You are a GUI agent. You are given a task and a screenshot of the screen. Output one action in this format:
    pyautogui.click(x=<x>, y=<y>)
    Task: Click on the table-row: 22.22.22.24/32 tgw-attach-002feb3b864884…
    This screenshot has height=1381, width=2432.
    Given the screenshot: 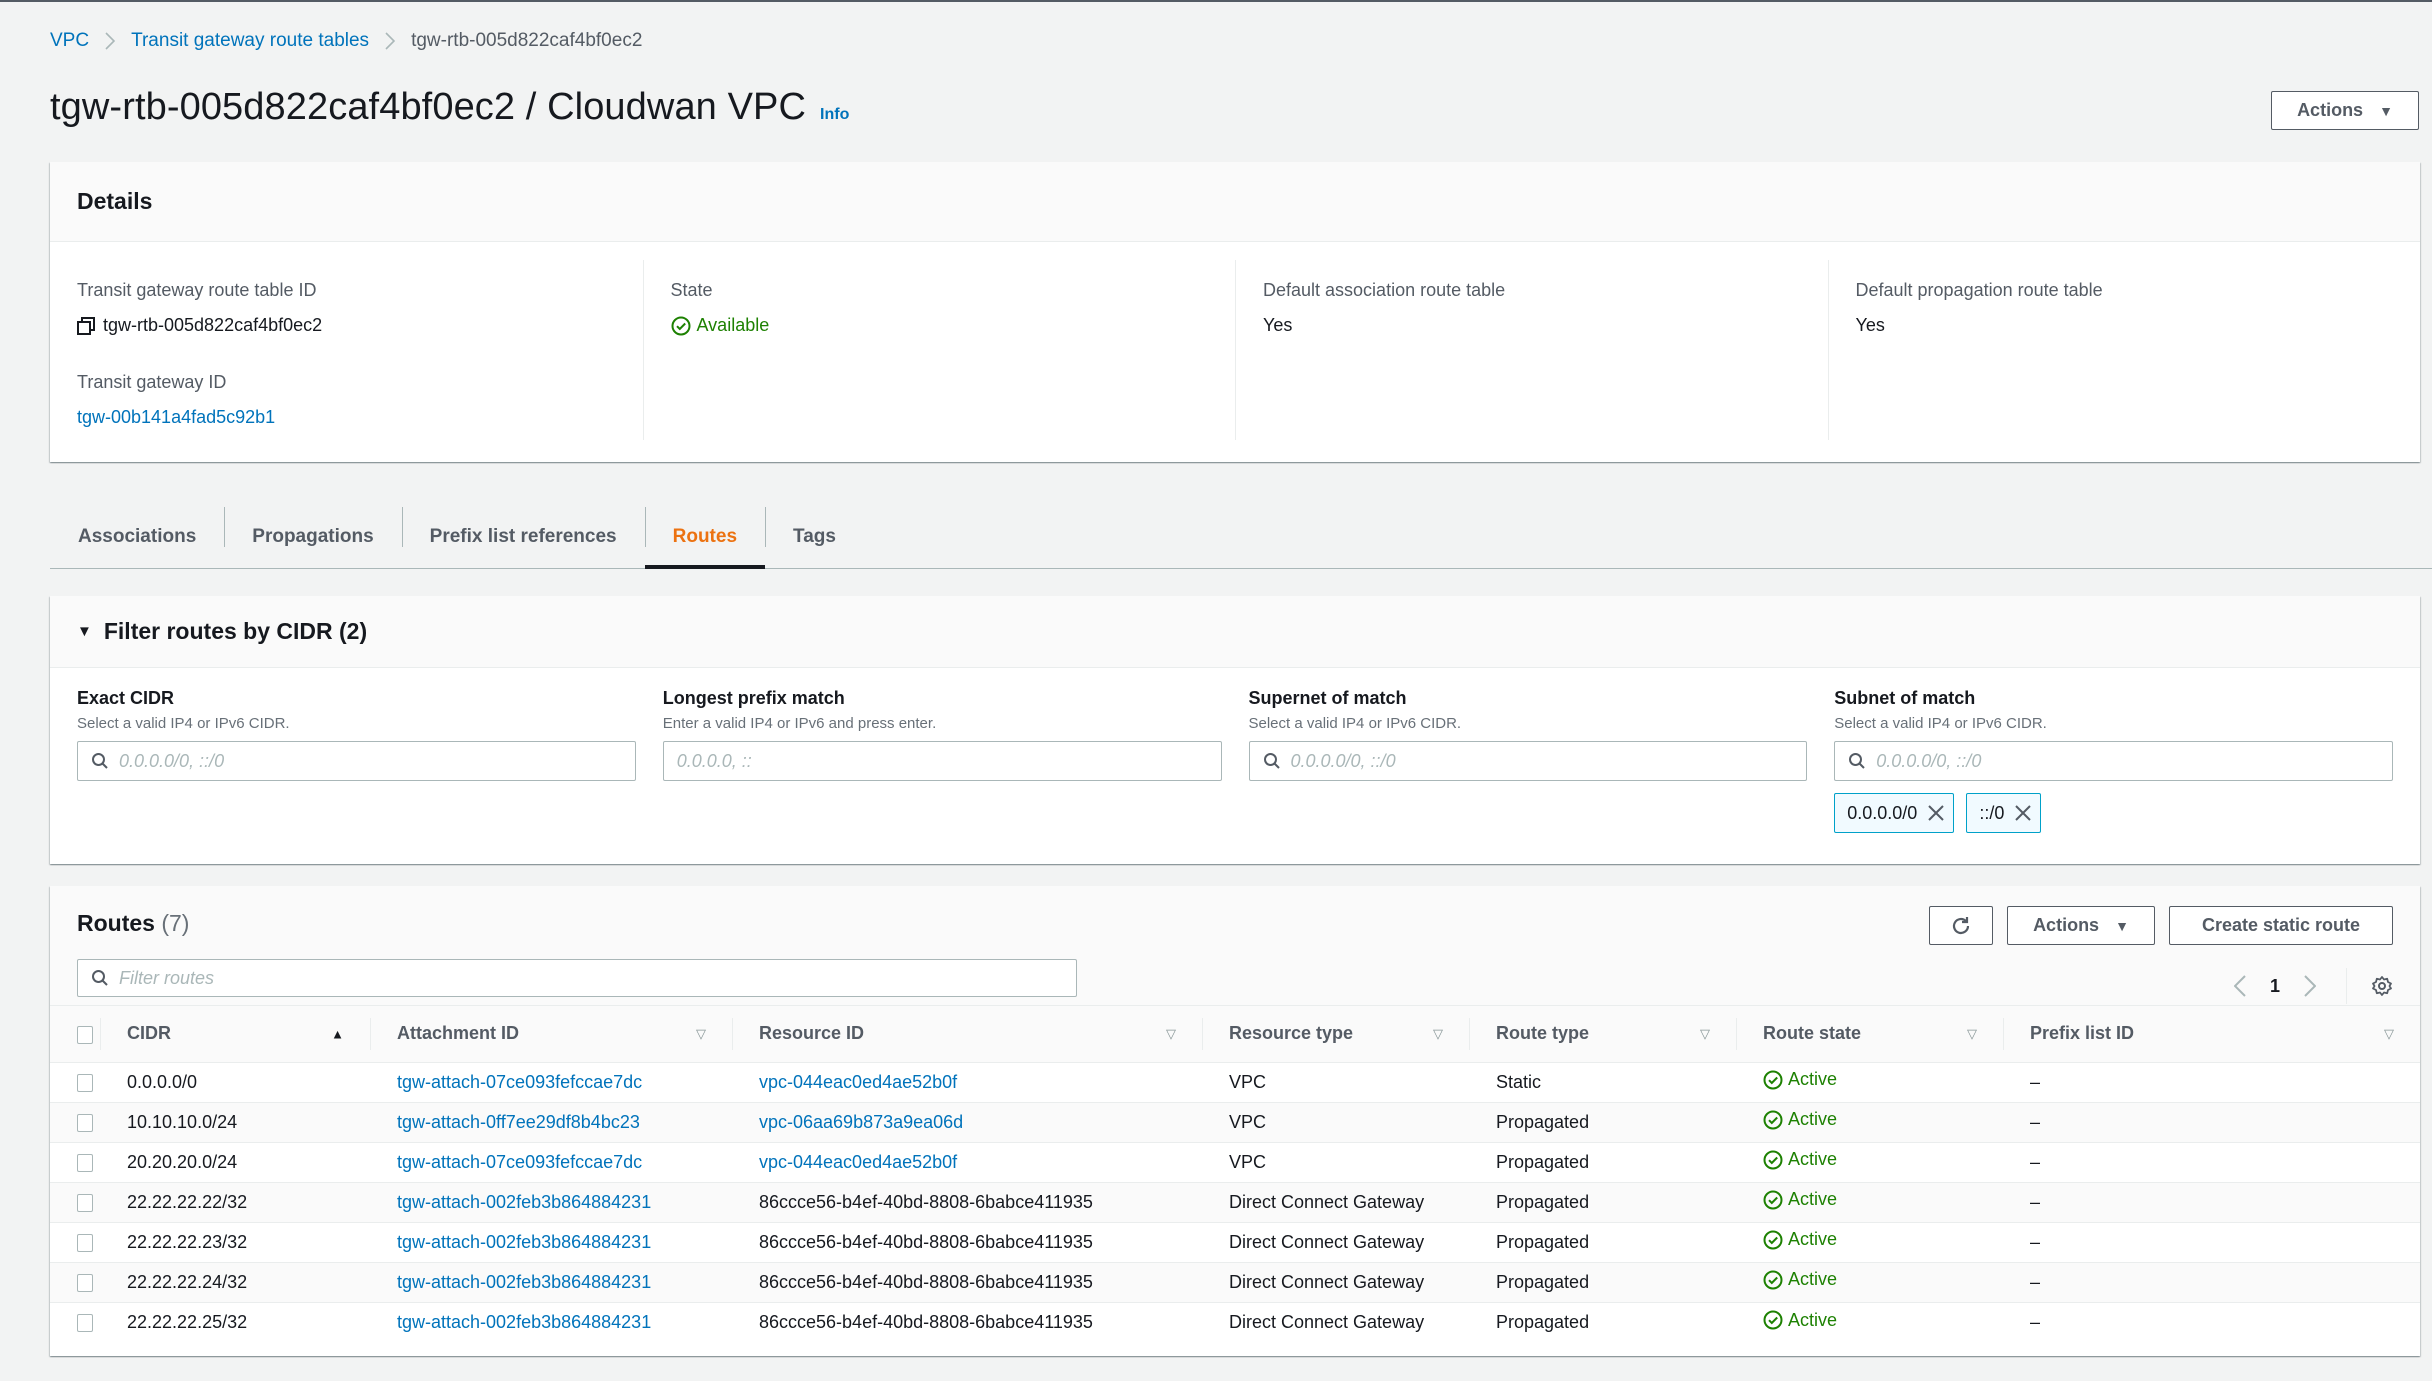 What is the action you would take?
    pyautogui.click(x=1235, y=1282)
    